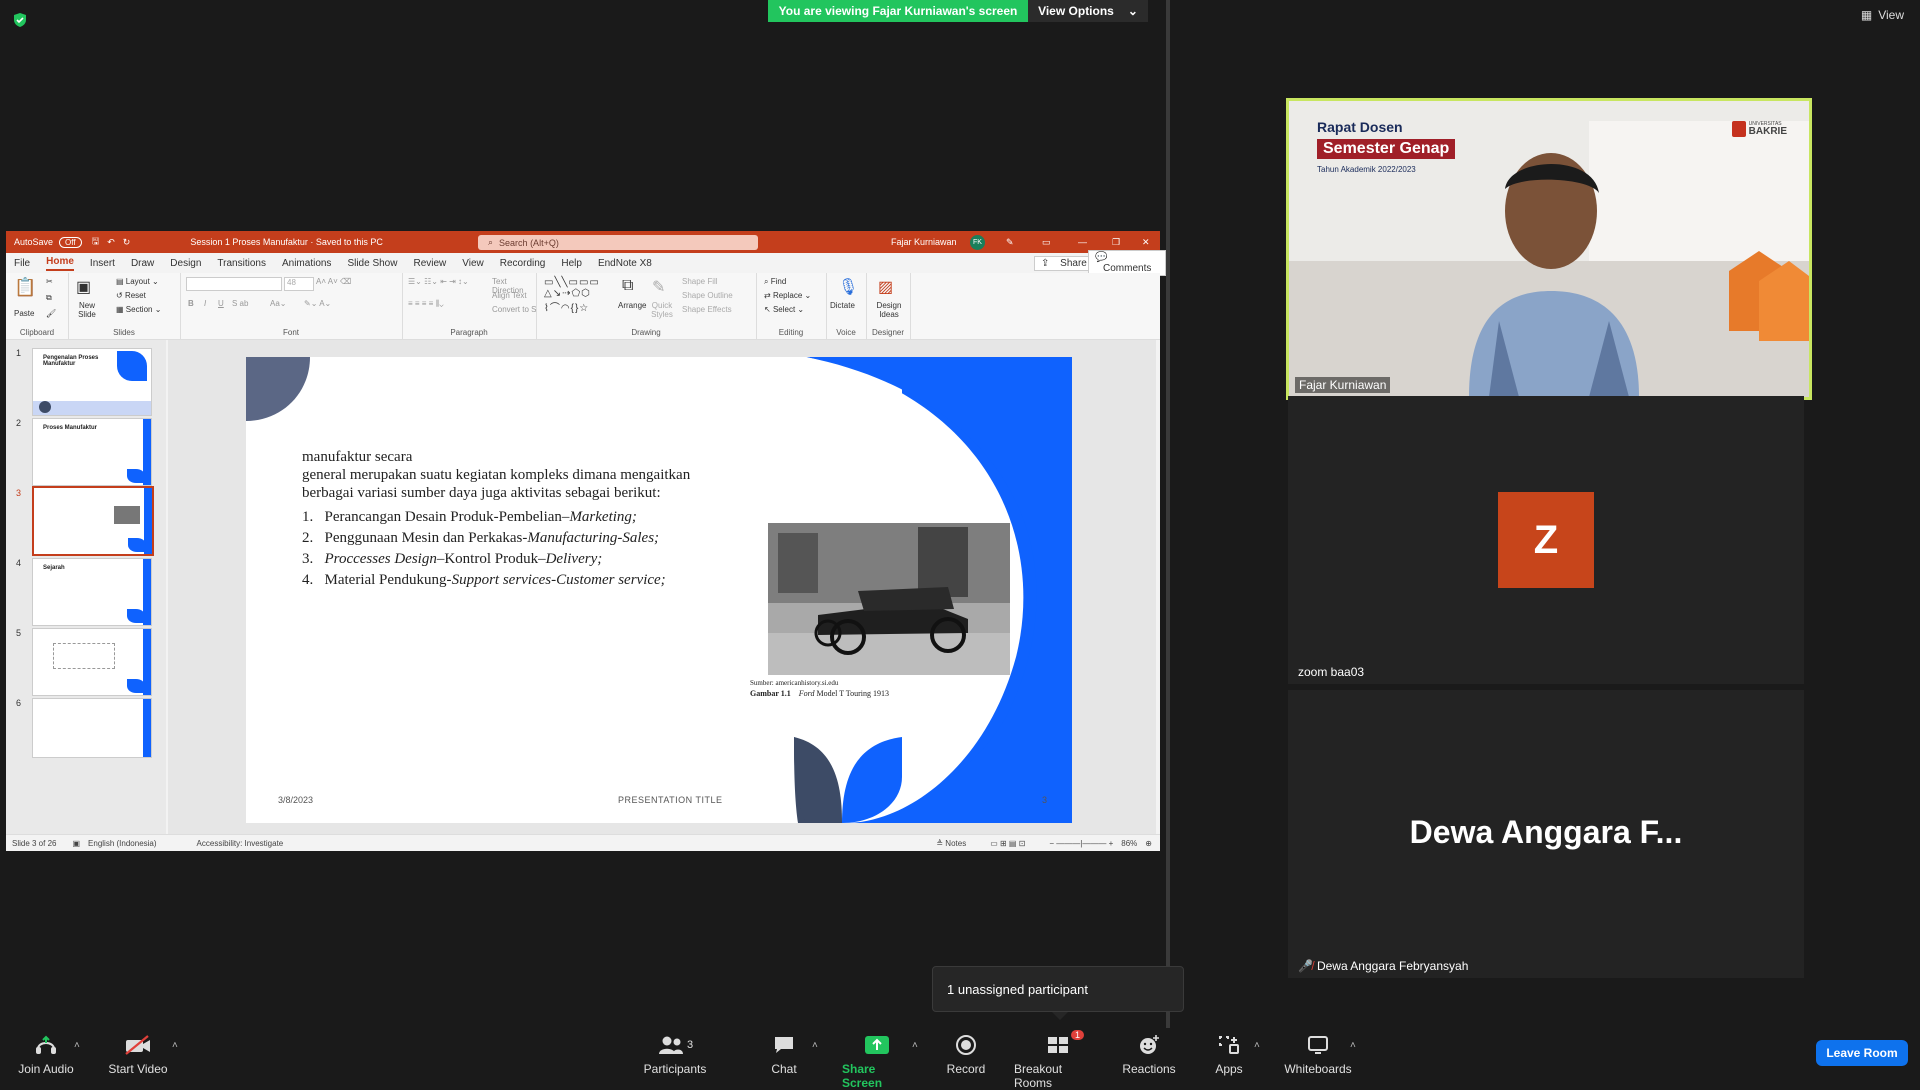 The height and width of the screenshot is (1090, 1920). I want to click on quick-styles-label: Quick Styles, so click(662, 310).